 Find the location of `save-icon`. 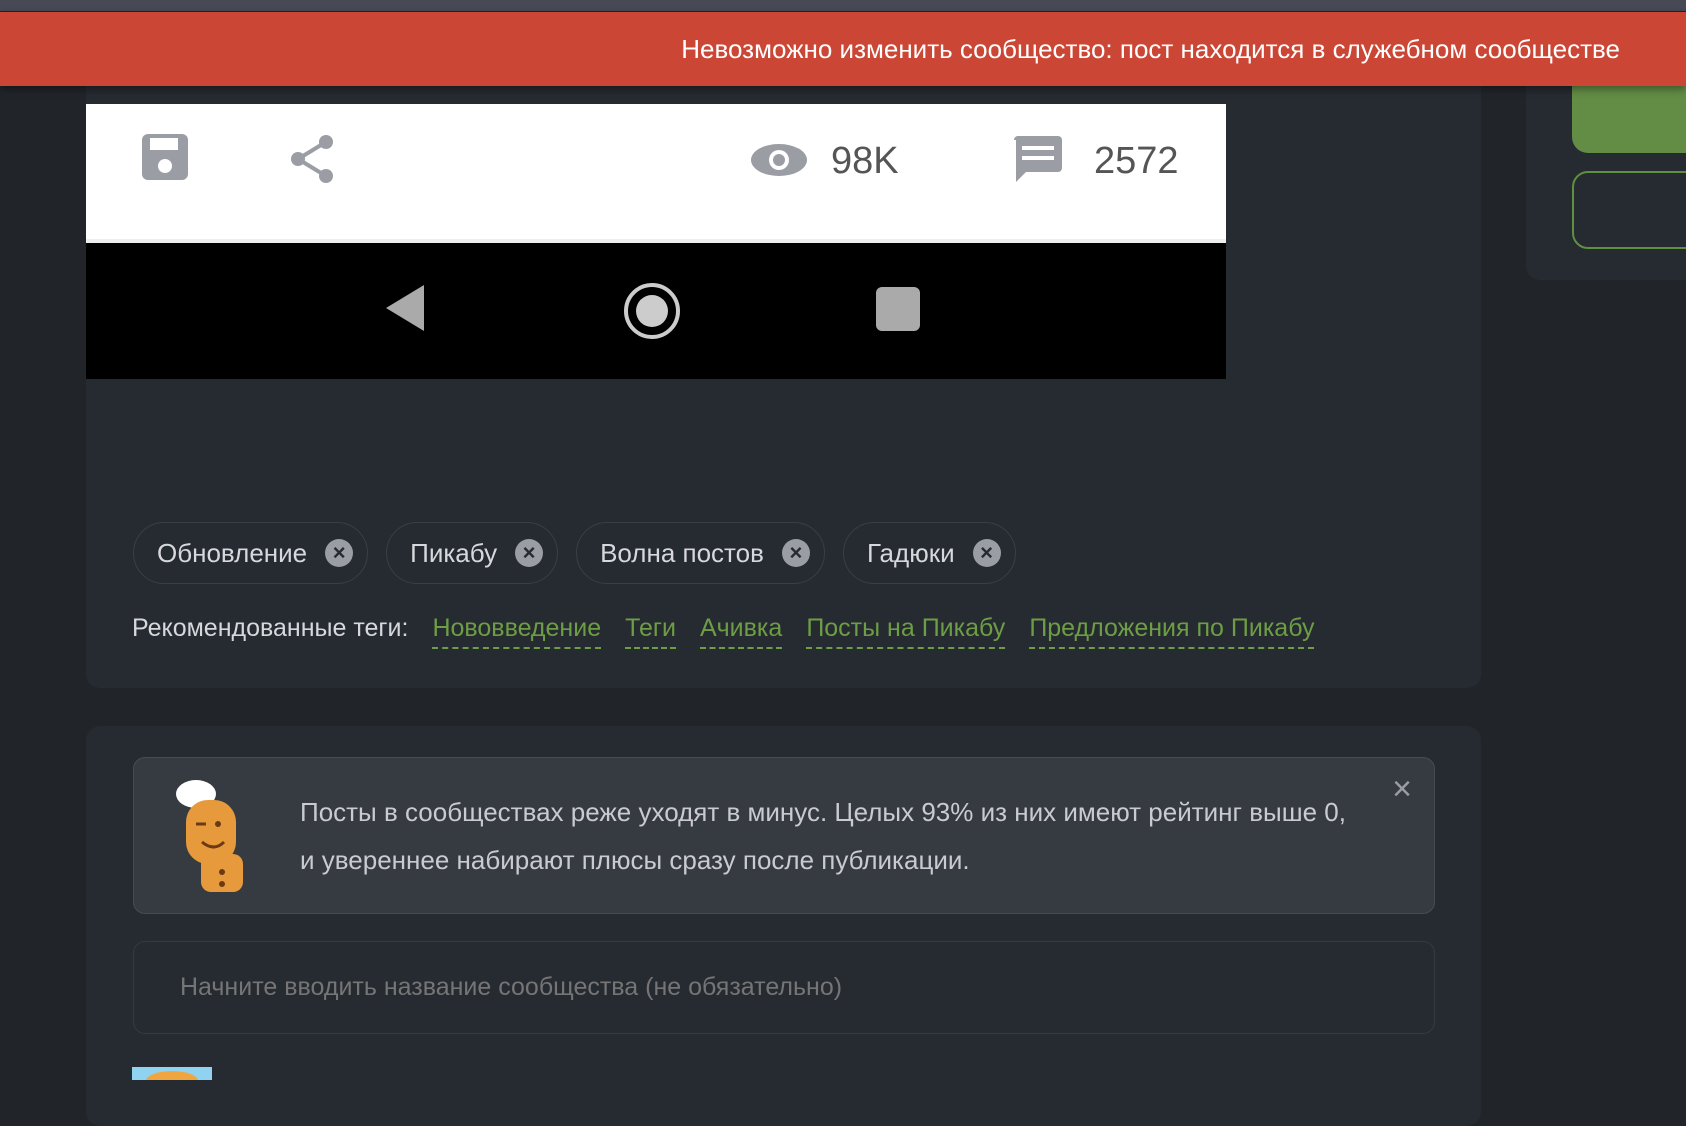

save-icon is located at coordinates (165, 157).